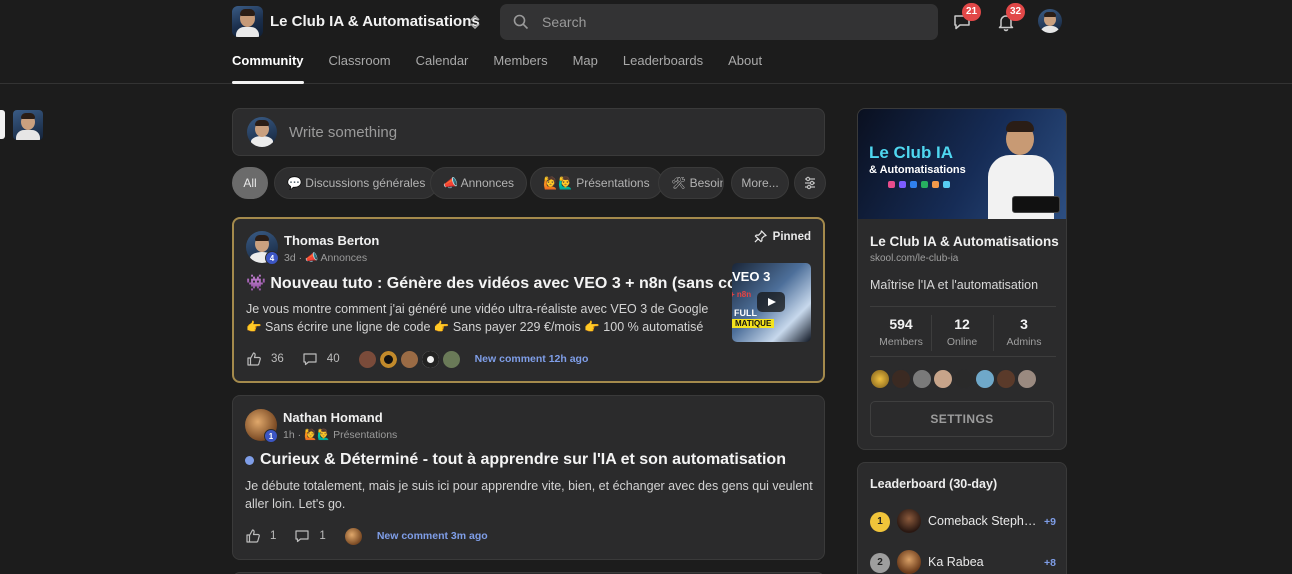 Image resolution: width=1292 pixels, height=574 pixels. What do you see at coordinates (271, 436) in the screenshot?
I see `author-level-badge: 1` at bounding box center [271, 436].